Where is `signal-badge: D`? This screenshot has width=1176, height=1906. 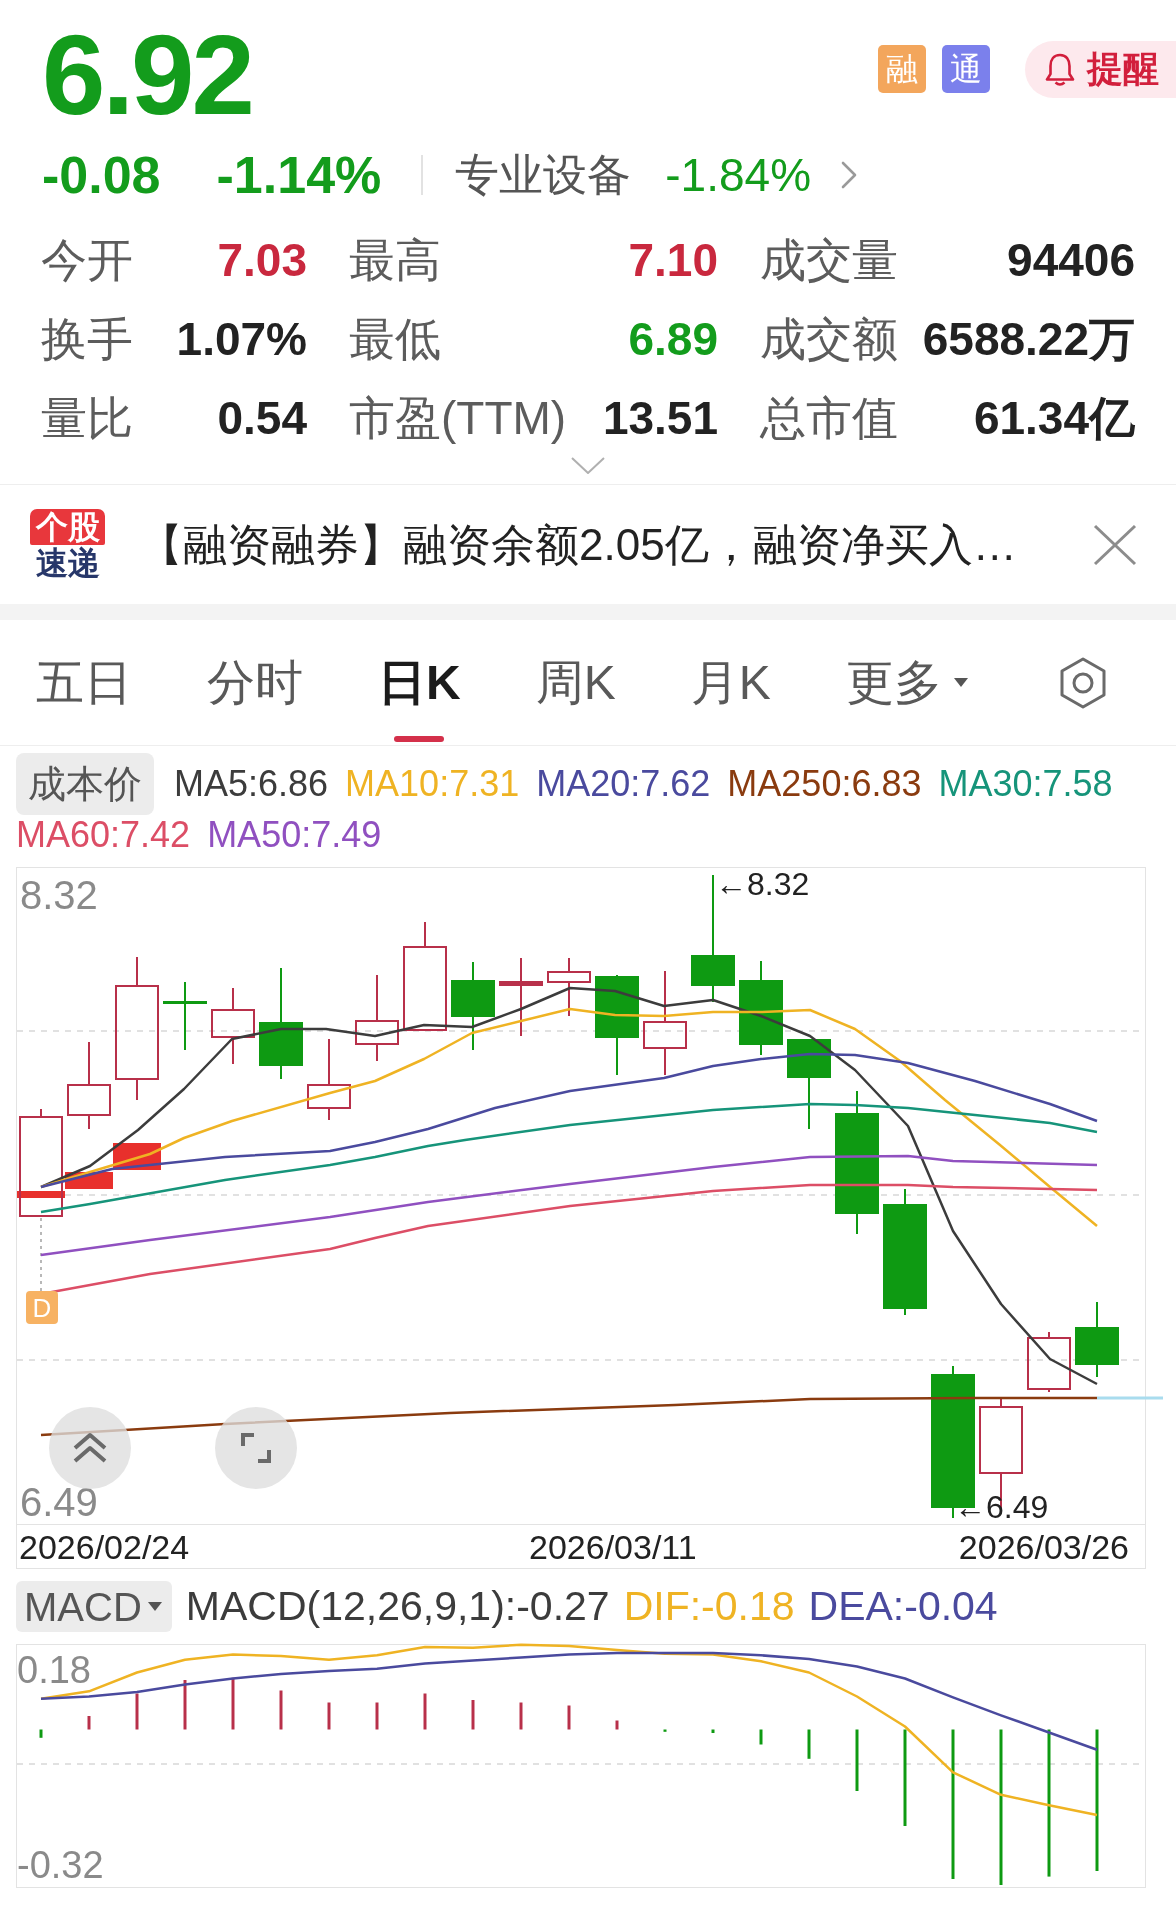
signal-badge: D is located at coordinates (42, 1307).